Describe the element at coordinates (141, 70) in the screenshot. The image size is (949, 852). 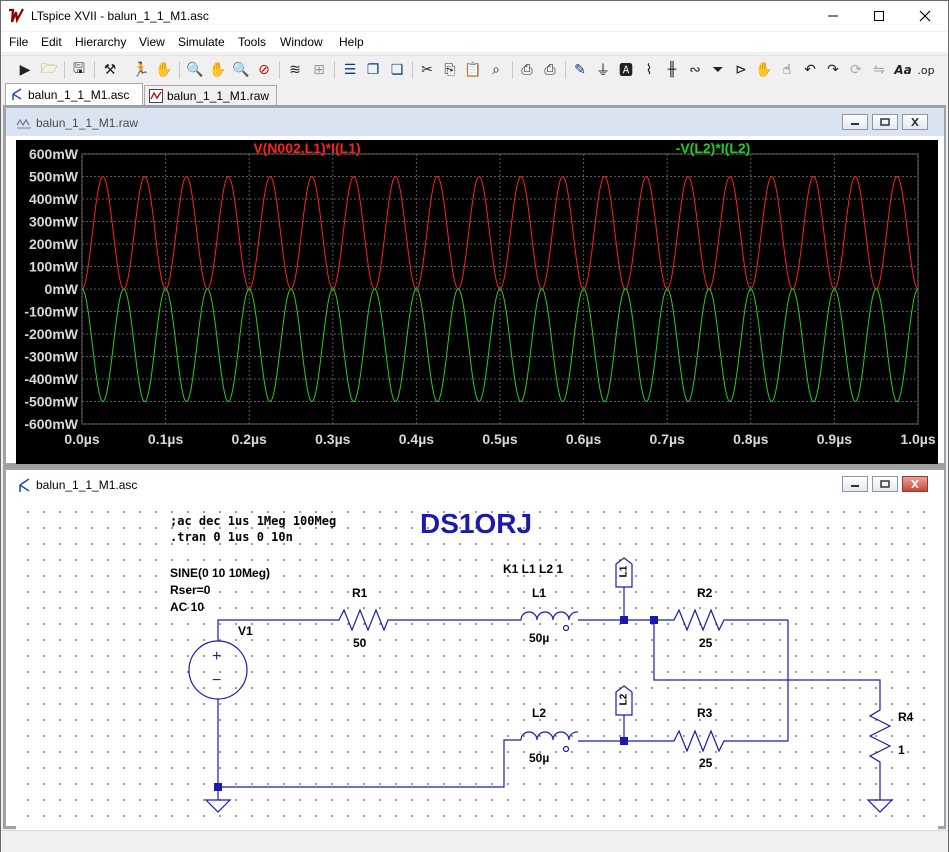
I see `run-button: 🏃` at that location.